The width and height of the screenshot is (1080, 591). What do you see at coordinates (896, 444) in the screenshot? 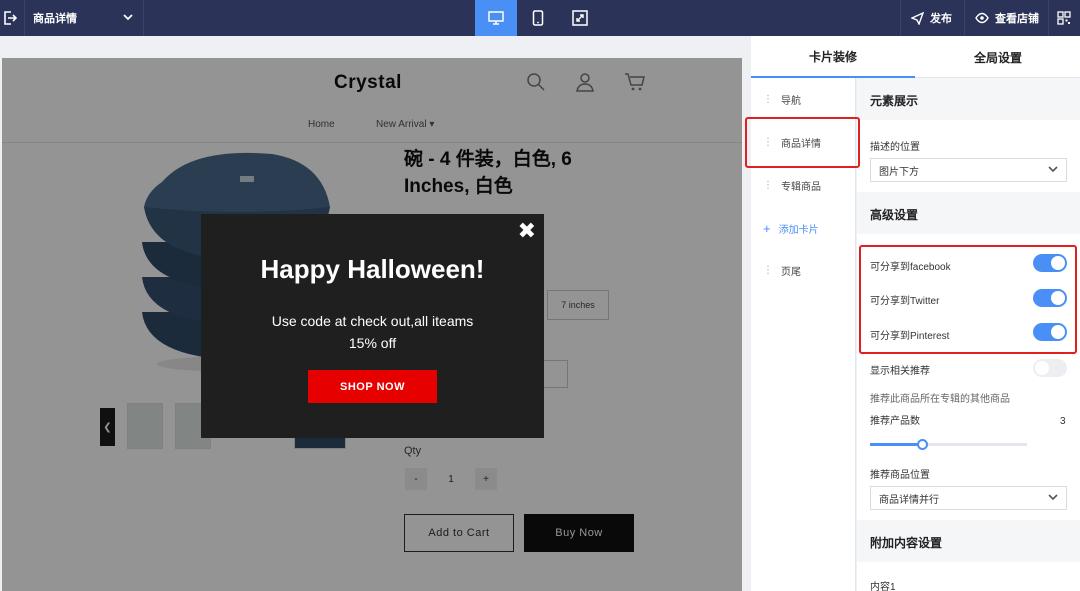
I see `slider-fill` at bounding box center [896, 444].